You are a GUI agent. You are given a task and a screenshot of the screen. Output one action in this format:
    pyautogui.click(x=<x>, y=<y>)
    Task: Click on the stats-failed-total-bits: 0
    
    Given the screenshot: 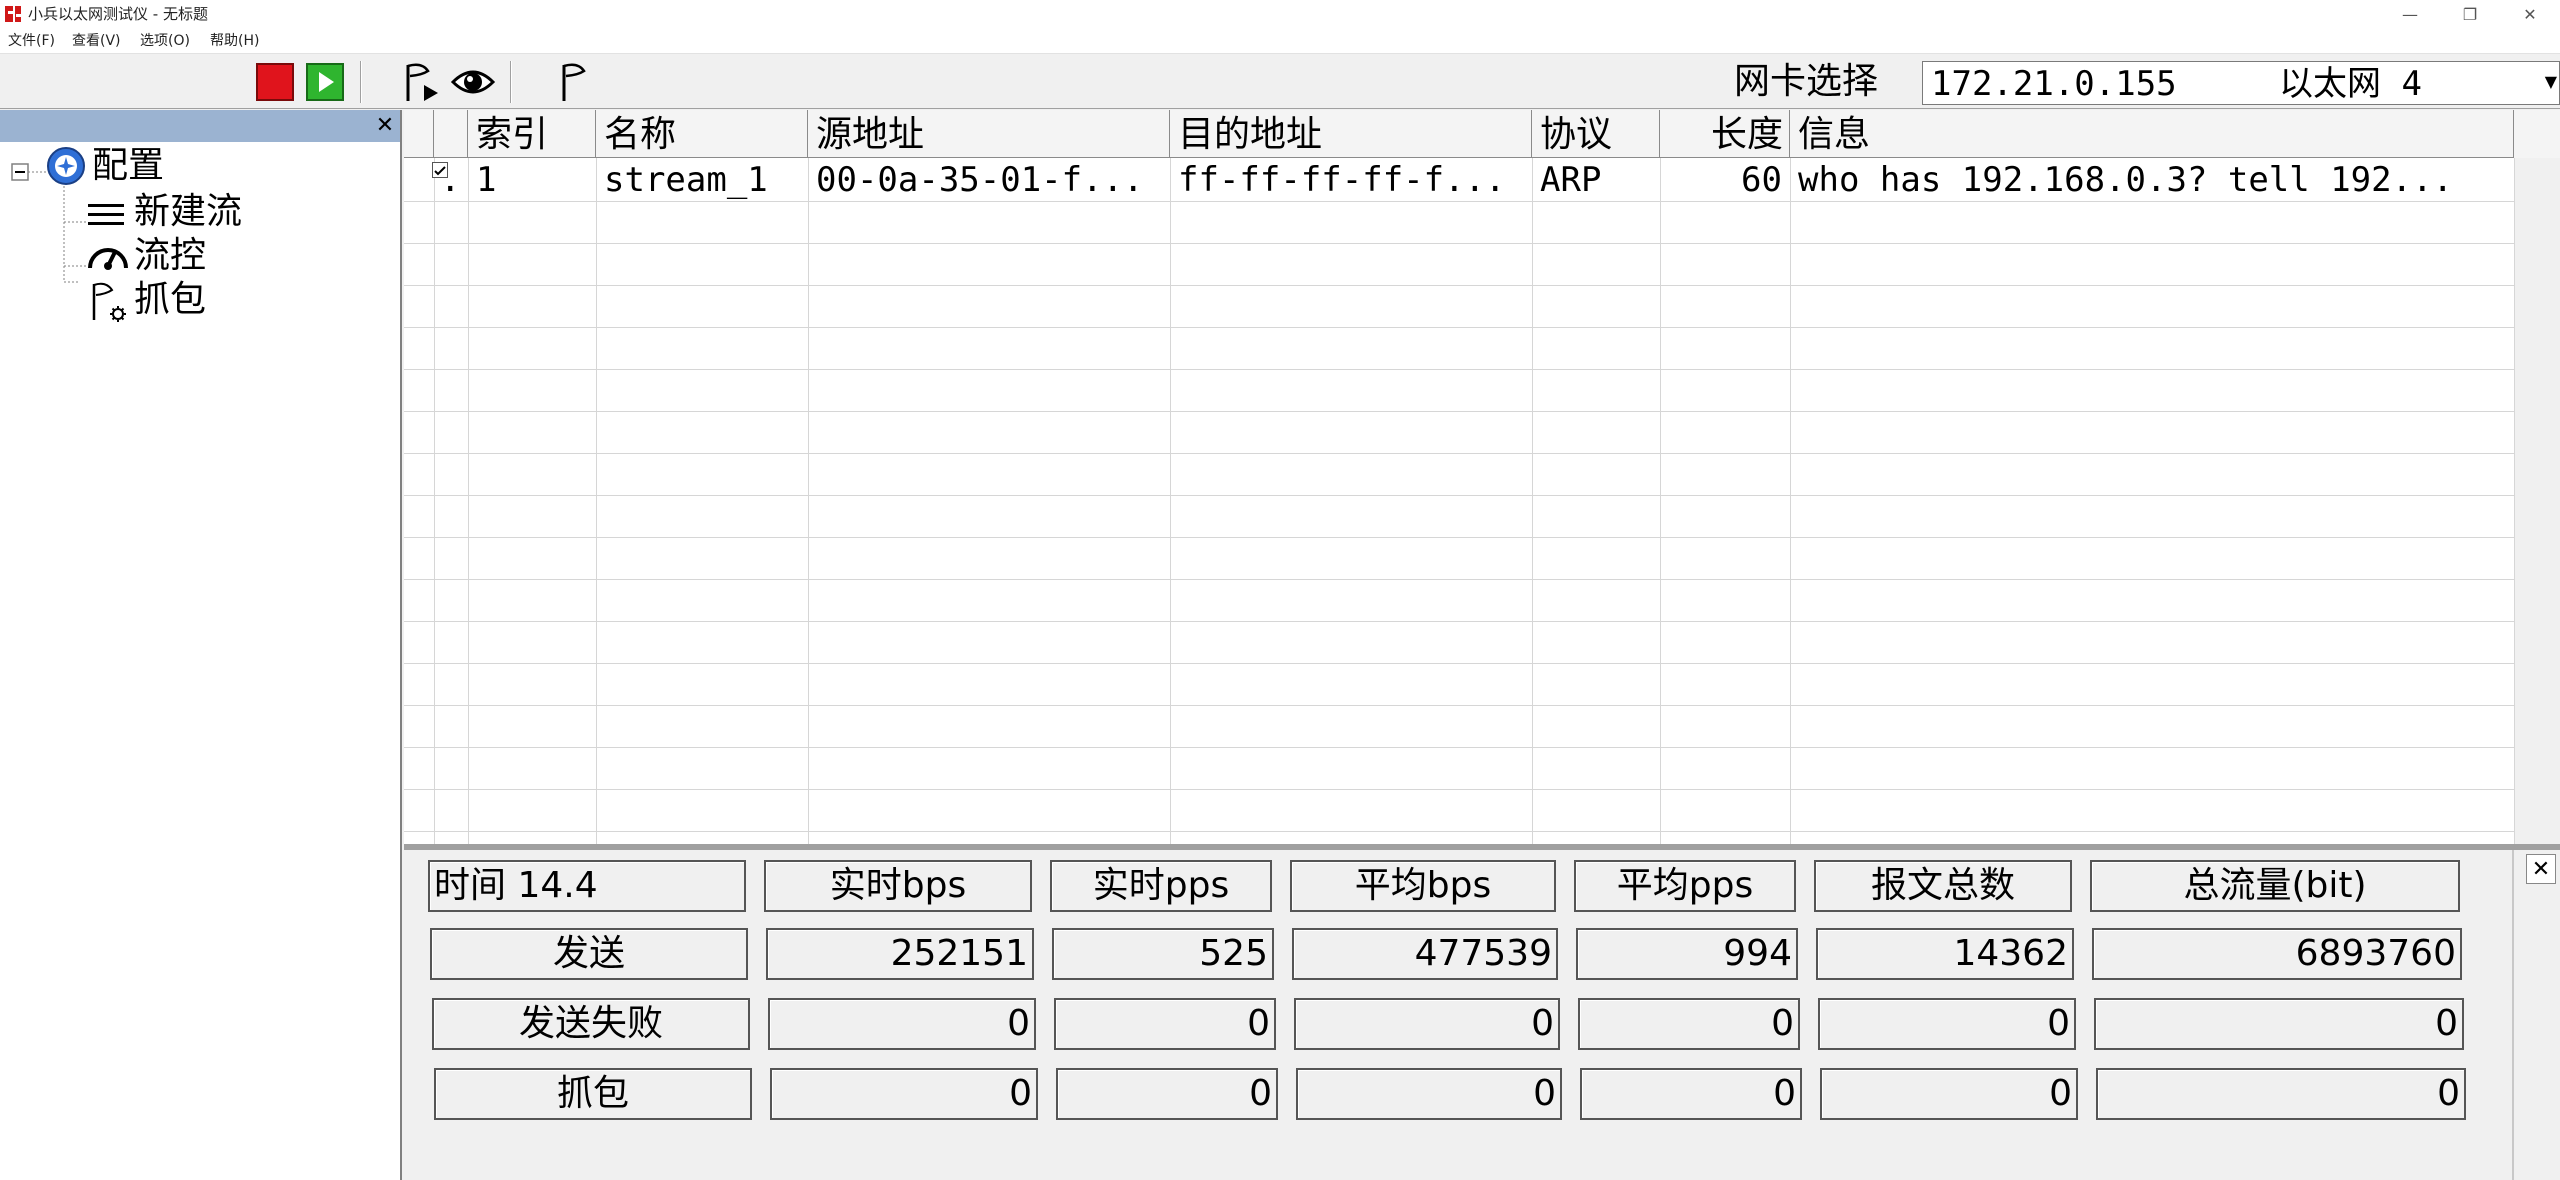 What is the action you would take?
    pyautogui.click(x=2279, y=1024)
    